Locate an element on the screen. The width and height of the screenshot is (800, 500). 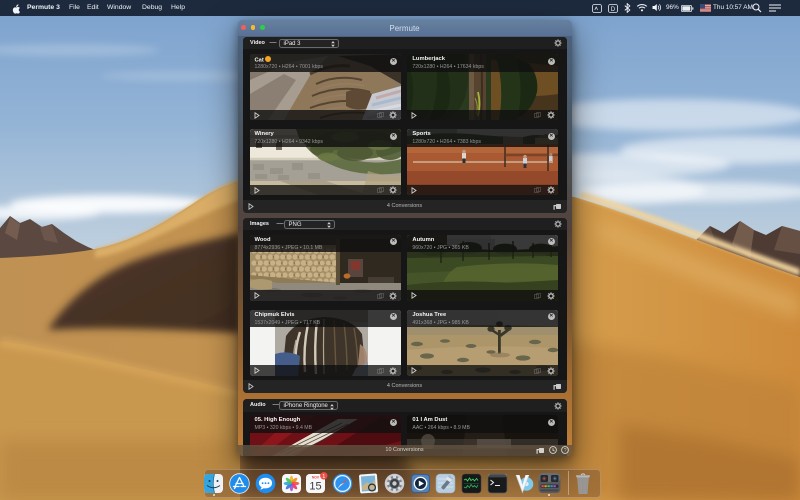
svg-text: 15 is located at coordinates (316, 486).